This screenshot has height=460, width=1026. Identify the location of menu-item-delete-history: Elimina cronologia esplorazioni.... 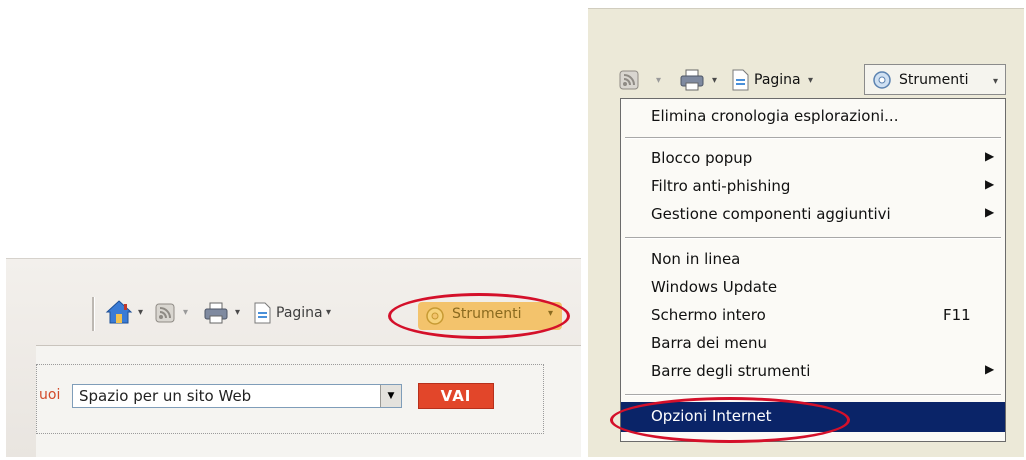
(813, 116).